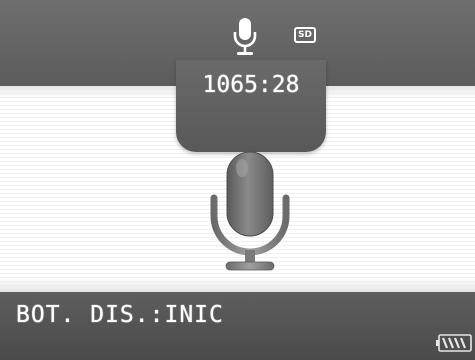 The height and width of the screenshot is (360, 475). What do you see at coordinates (251, 85) in the screenshot?
I see `remaining-time: 1065:28` at bounding box center [251, 85].